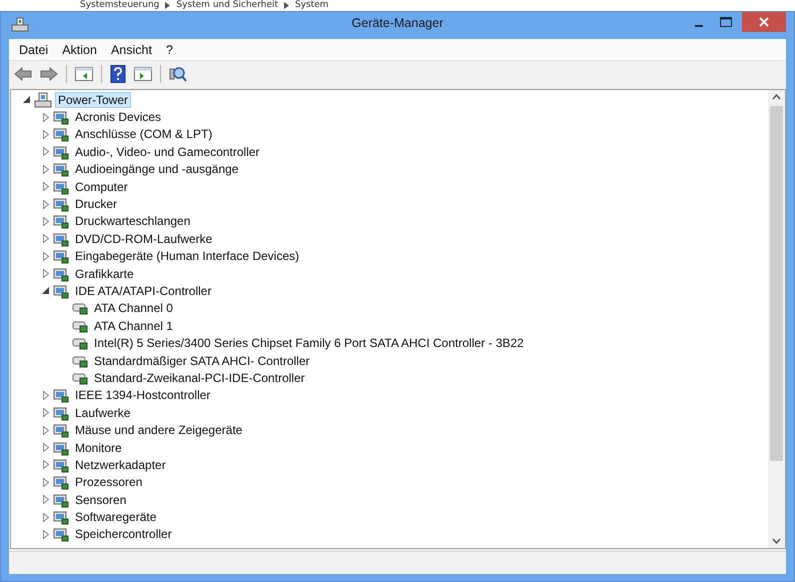 This screenshot has height=582, width=795. What do you see at coordinates (120, 5) in the screenshot?
I see `breadcrumb-item: Systemsteuerung` at bounding box center [120, 5].